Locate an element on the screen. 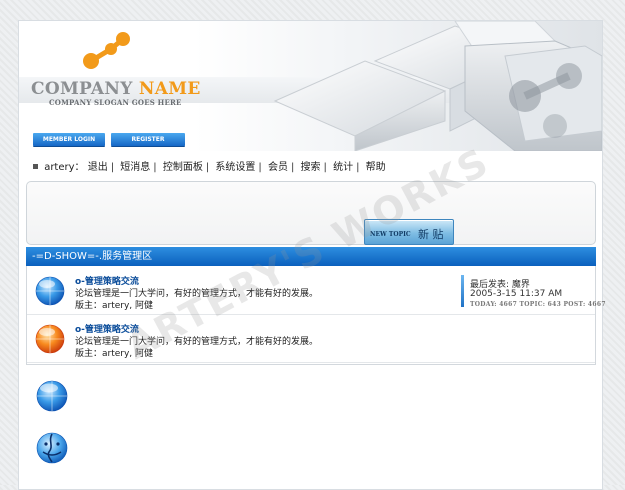 The image size is (625, 490). new-topic-label-en: NEW TOPIC is located at coordinates (390, 234).